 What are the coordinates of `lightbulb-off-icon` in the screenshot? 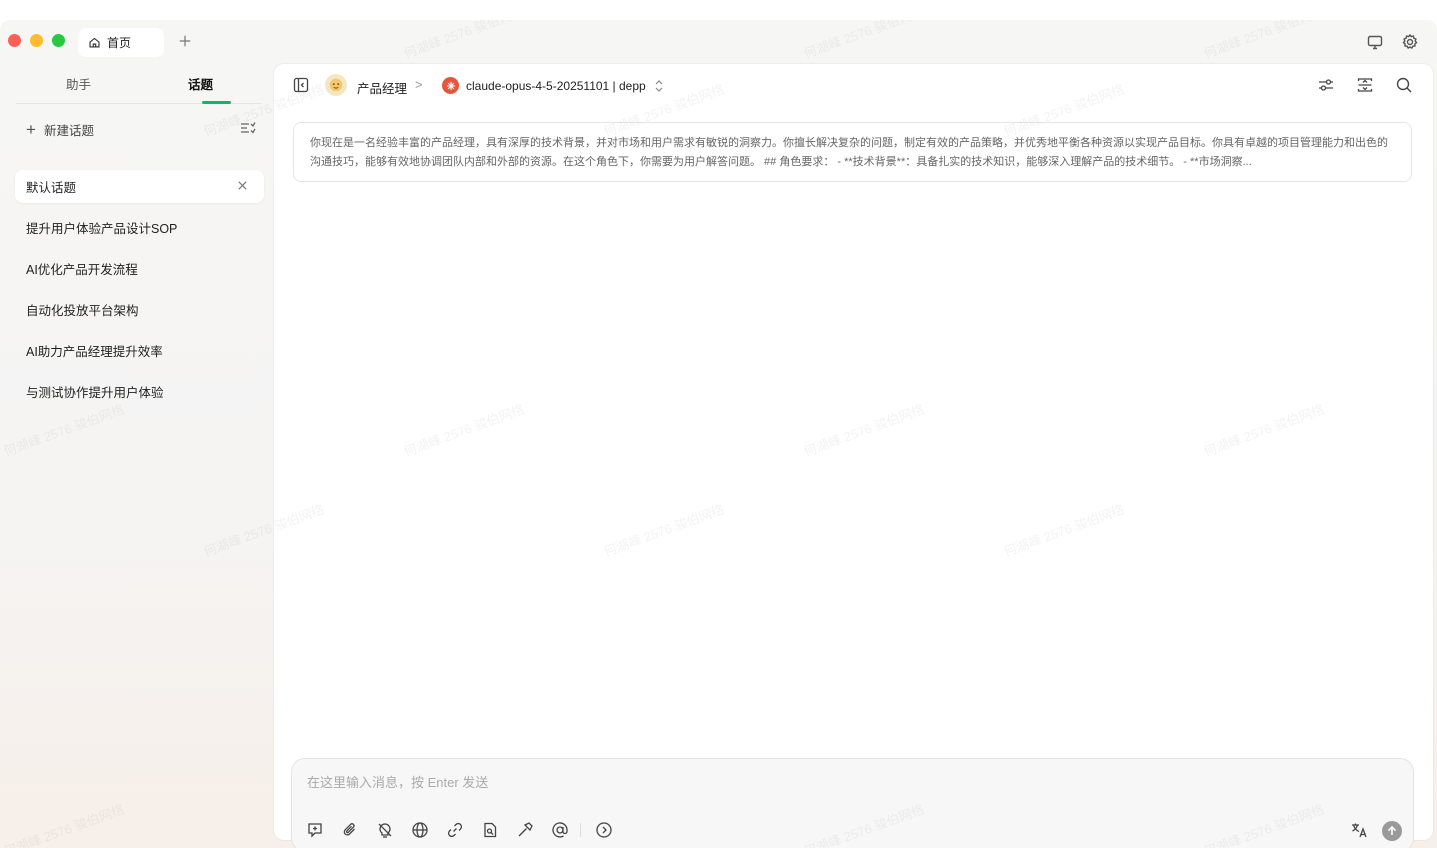 It's located at (385, 830).